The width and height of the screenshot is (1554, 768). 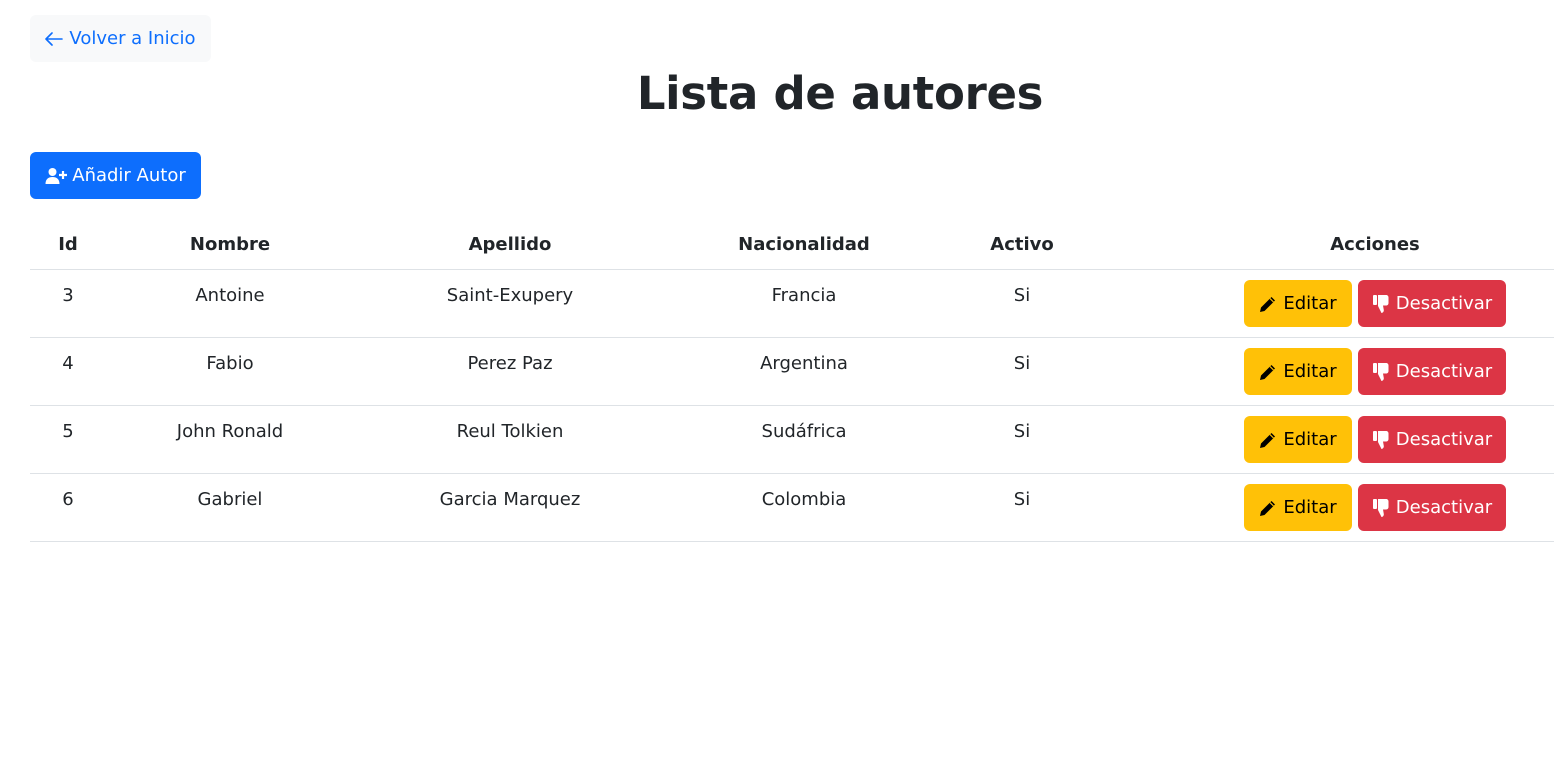 What do you see at coordinates (132, 38) in the screenshot?
I see `back-button-label: Volver a Inicio` at bounding box center [132, 38].